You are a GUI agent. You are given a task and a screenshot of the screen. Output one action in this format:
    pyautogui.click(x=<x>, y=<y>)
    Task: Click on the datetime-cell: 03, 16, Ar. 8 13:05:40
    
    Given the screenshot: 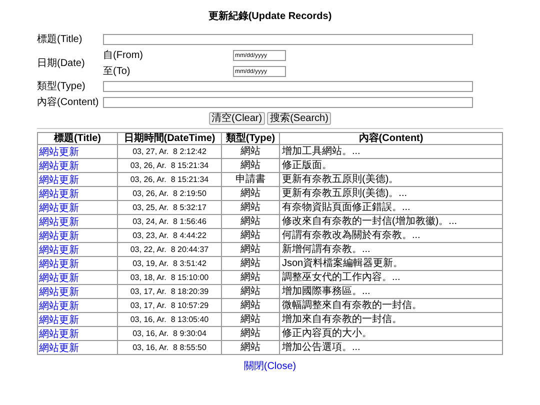 What is the action you would take?
    pyautogui.click(x=170, y=319)
    